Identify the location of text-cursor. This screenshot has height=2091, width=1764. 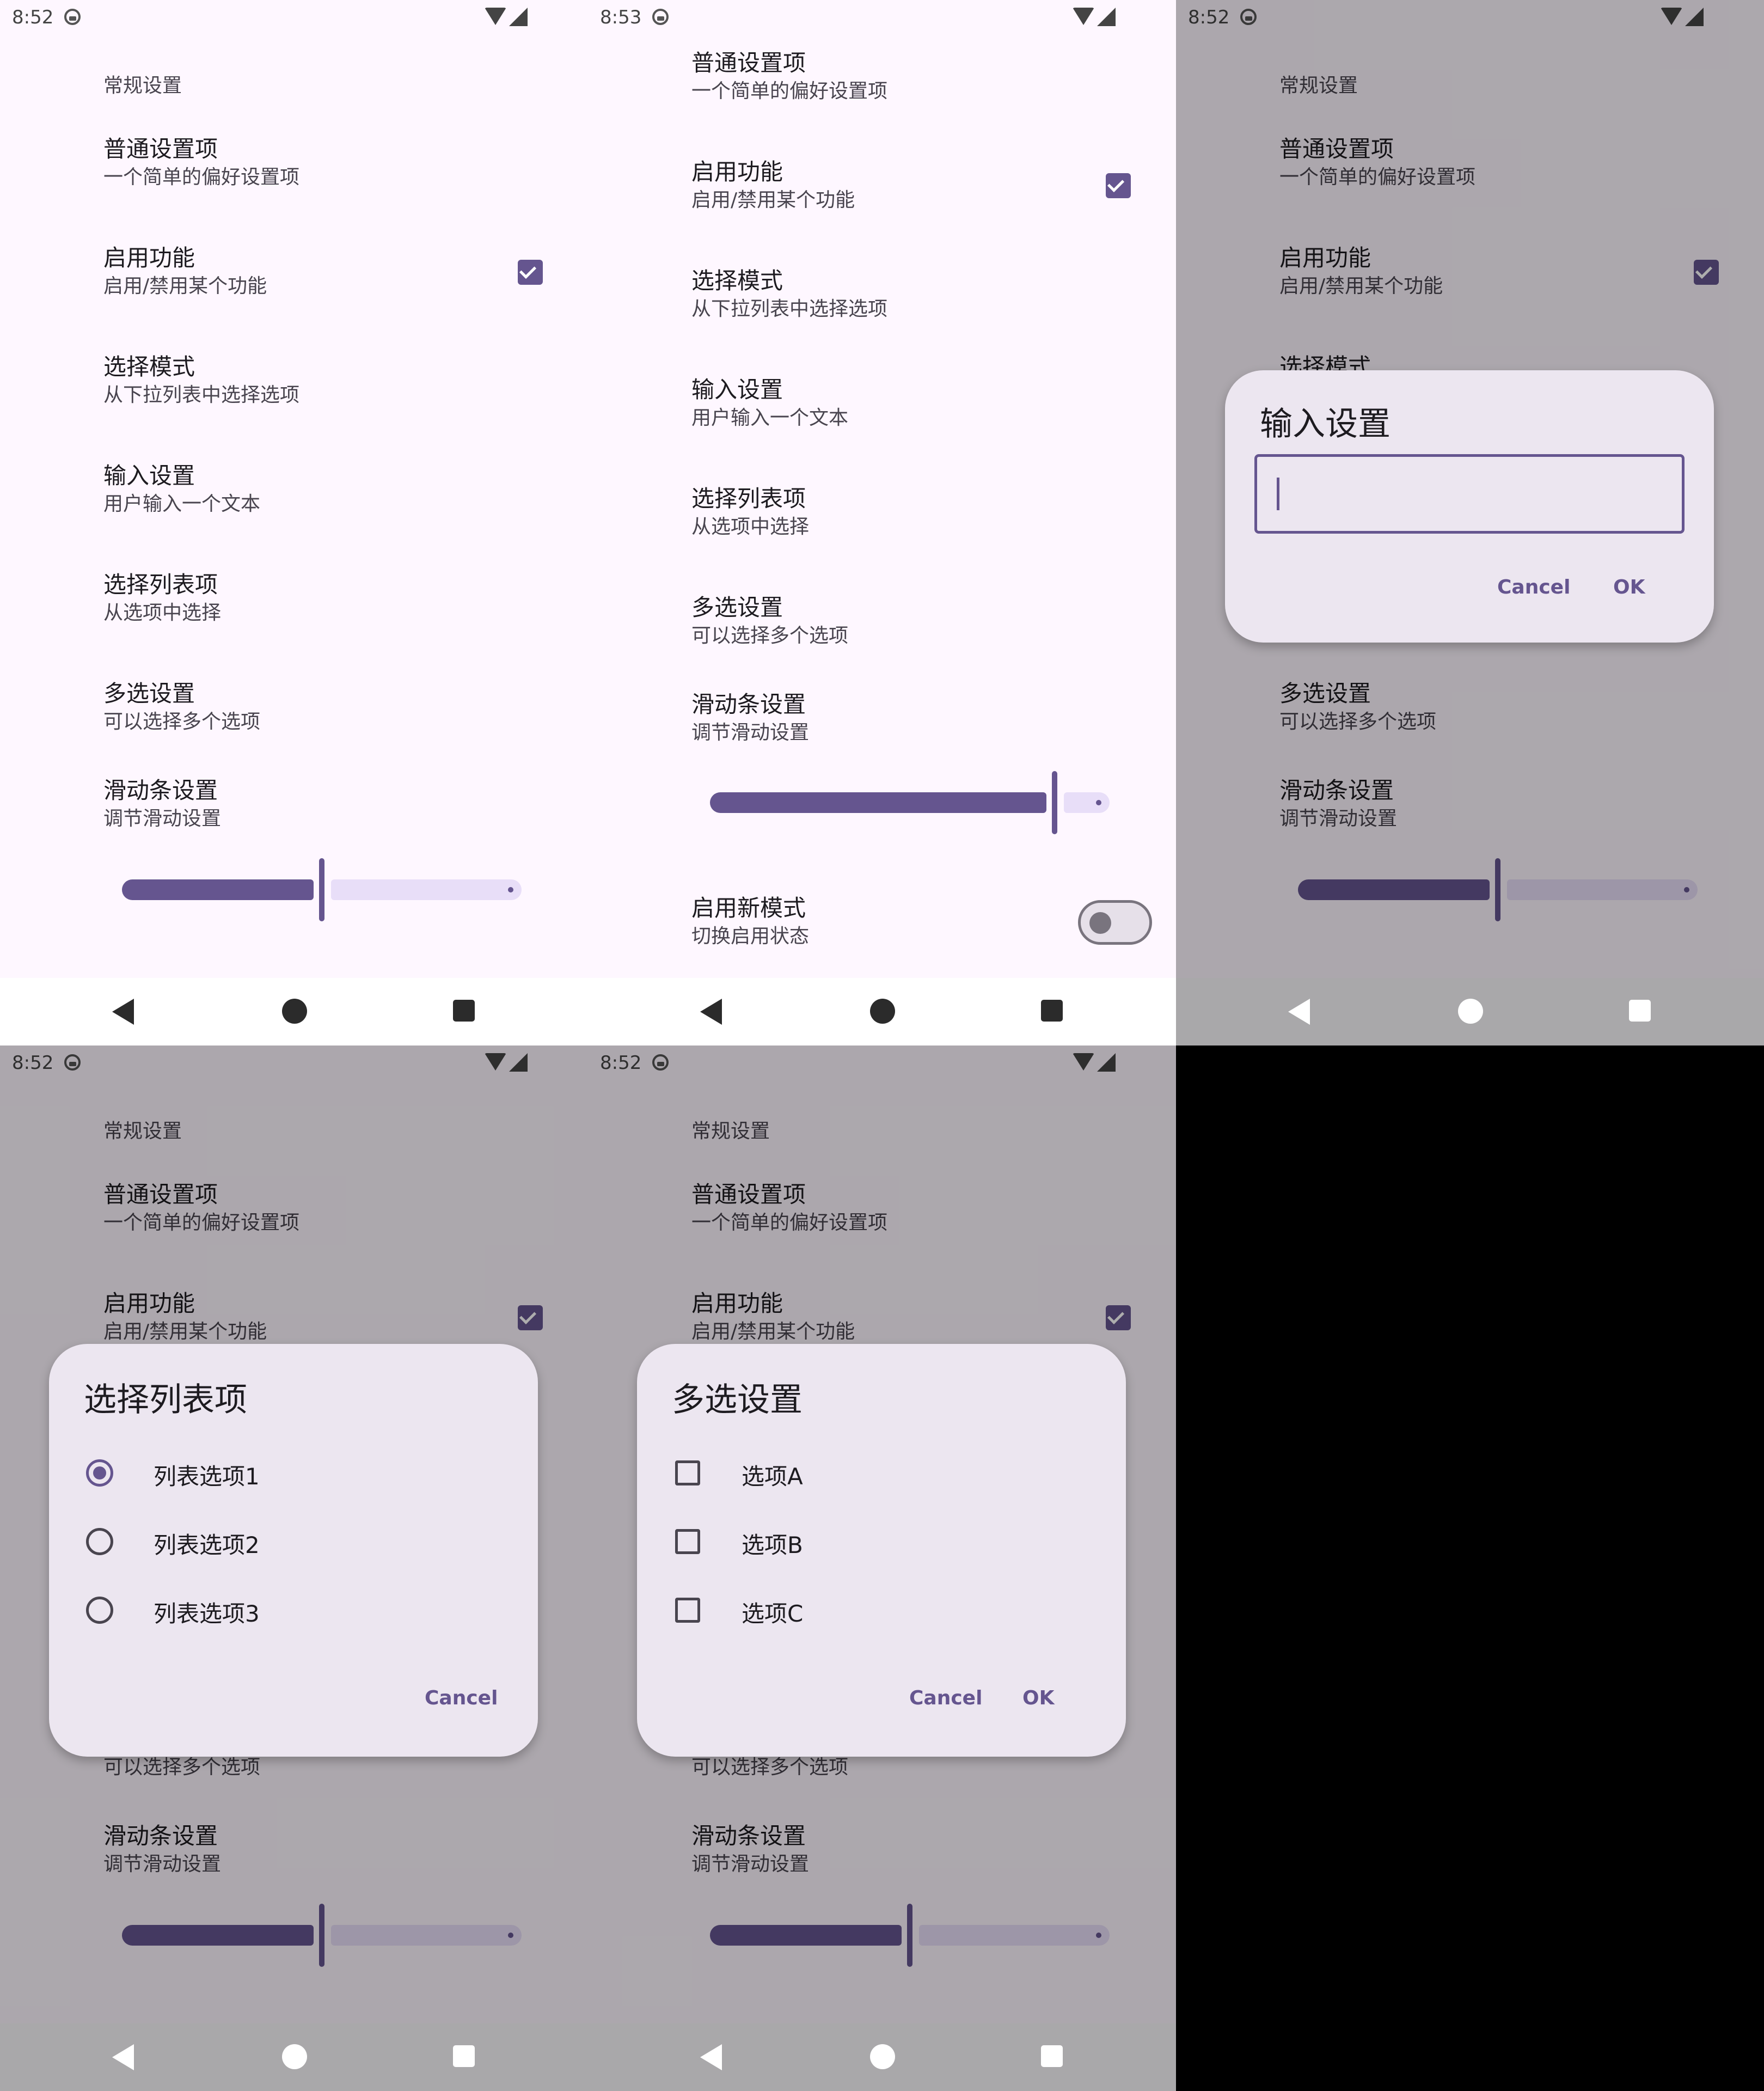
(1278, 494).